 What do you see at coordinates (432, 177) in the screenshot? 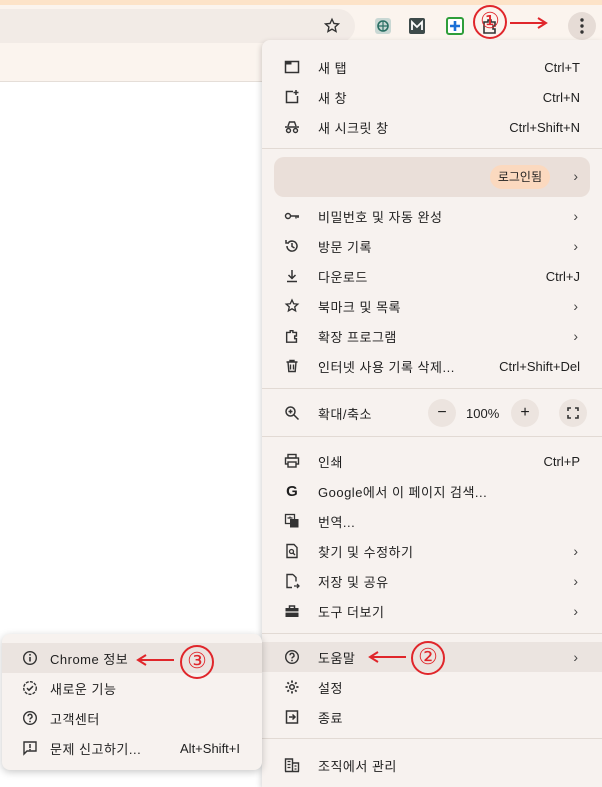
I see `signin-profile-row: 로그인됨 ›` at bounding box center [432, 177].